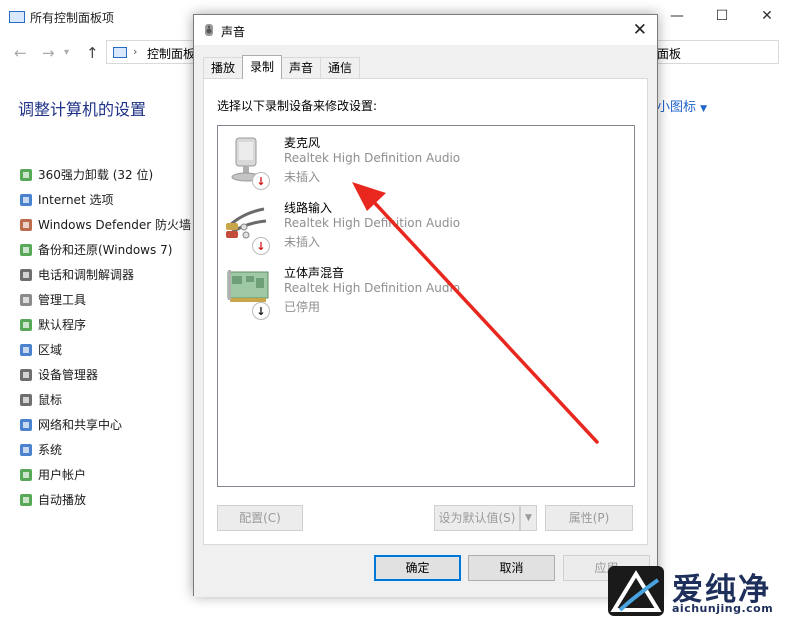  What do you see at coordinates (262, 67) in the screenshot?
I see `tab-recording: 录制` at bounding box center [262, 67].